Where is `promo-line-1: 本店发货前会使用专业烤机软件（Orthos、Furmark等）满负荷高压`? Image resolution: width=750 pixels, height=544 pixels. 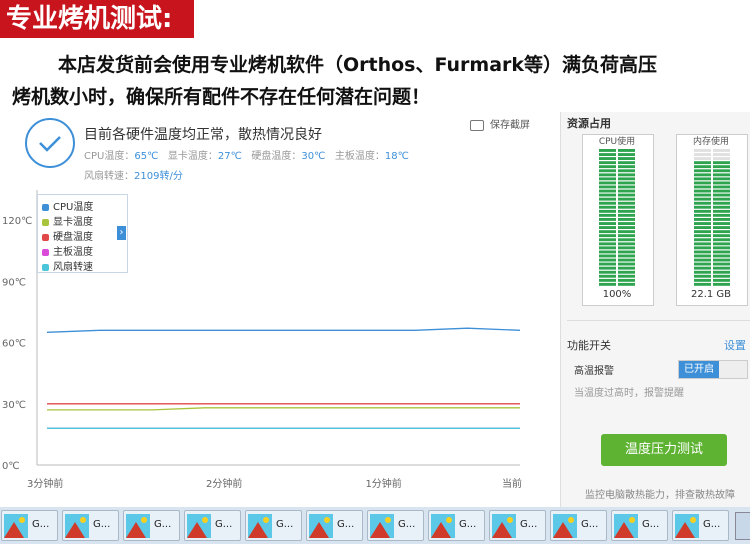
promo-line-1: 本店发货前会使用专业烤机软件（Orthos、Furmark等）满负荷高压 is located at coordinates (358, 65).